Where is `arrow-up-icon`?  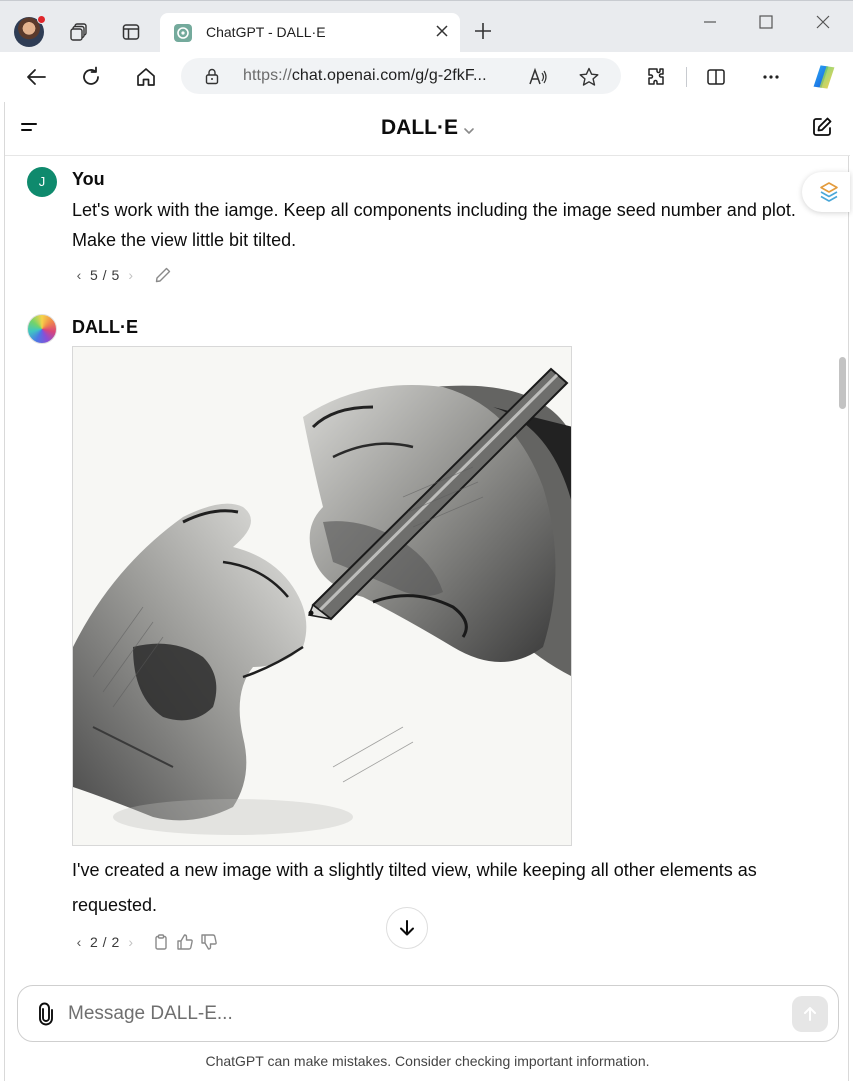
arrow-up-icon is located at coordinates (810, 1014).